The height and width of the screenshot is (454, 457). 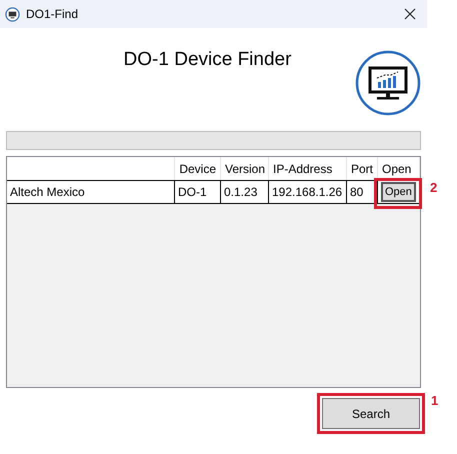 What do you see at coordinates (208, 60) in the screenshot?
I see `app-heading: DO-1 Device Finder` at bounding box center [208, 60].